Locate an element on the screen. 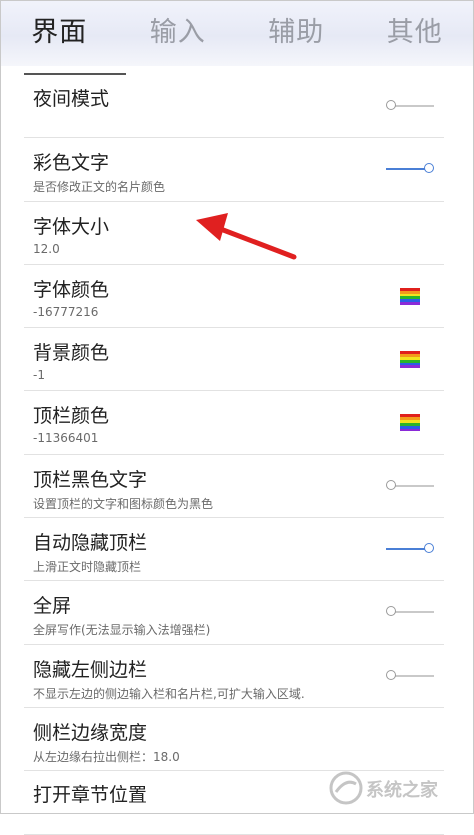  watermark: 系统之家 is located at coordinates (396, 788).